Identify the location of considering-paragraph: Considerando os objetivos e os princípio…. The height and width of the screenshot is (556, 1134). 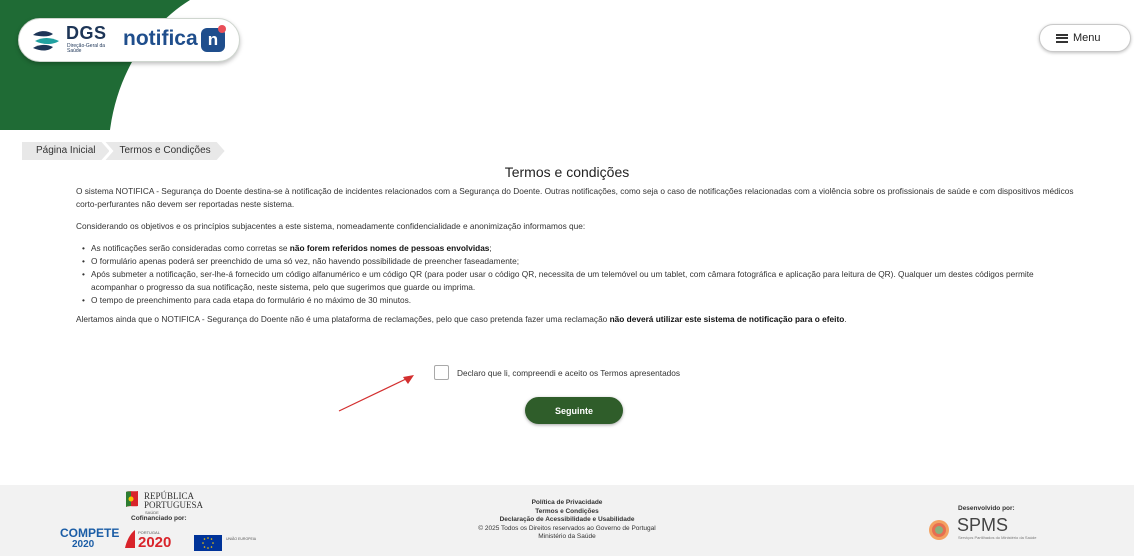
(331, 226).